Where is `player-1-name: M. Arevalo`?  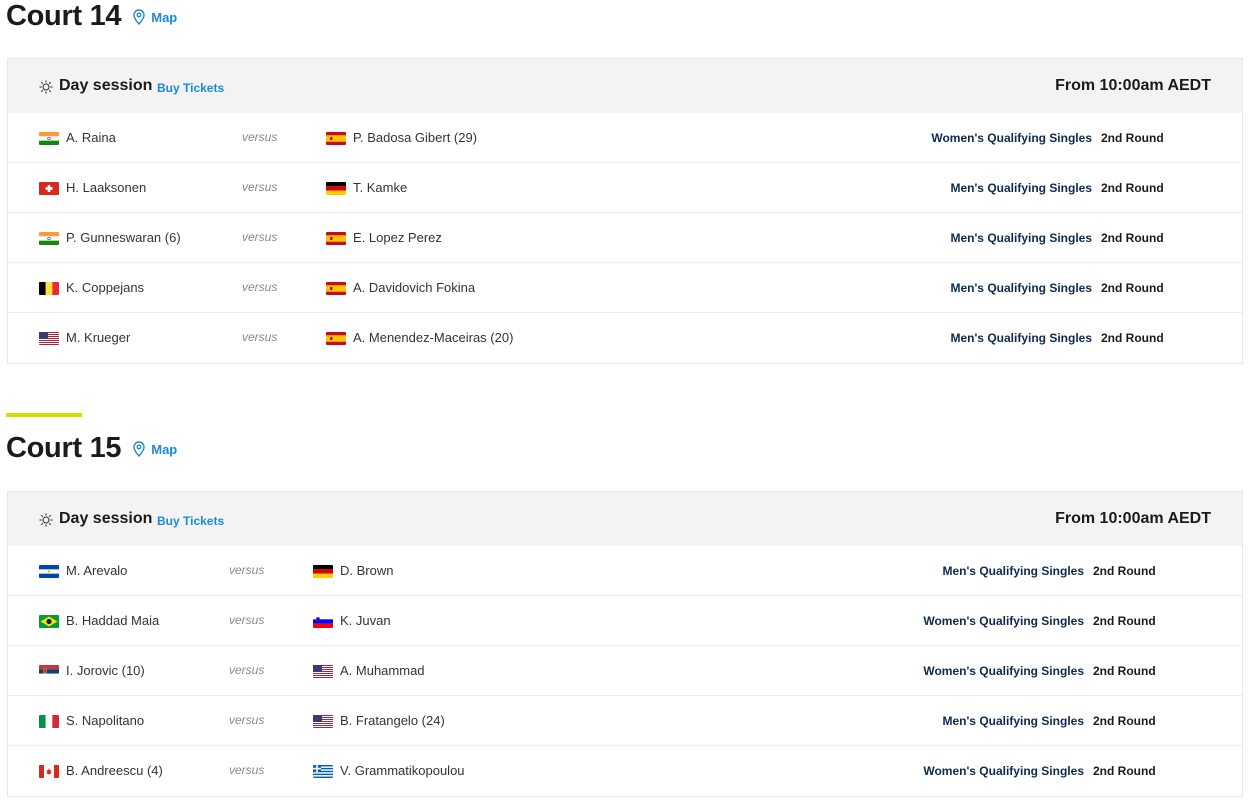
player-1-name: M. Arevalo is located at coordinates (96, 570).